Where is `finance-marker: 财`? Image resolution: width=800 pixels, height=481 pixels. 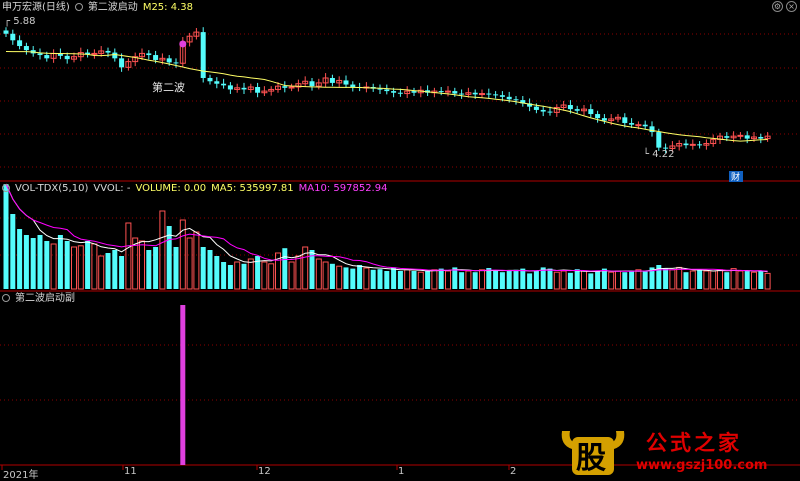 finance-marker: 财 is located at coordinates (735, 177).